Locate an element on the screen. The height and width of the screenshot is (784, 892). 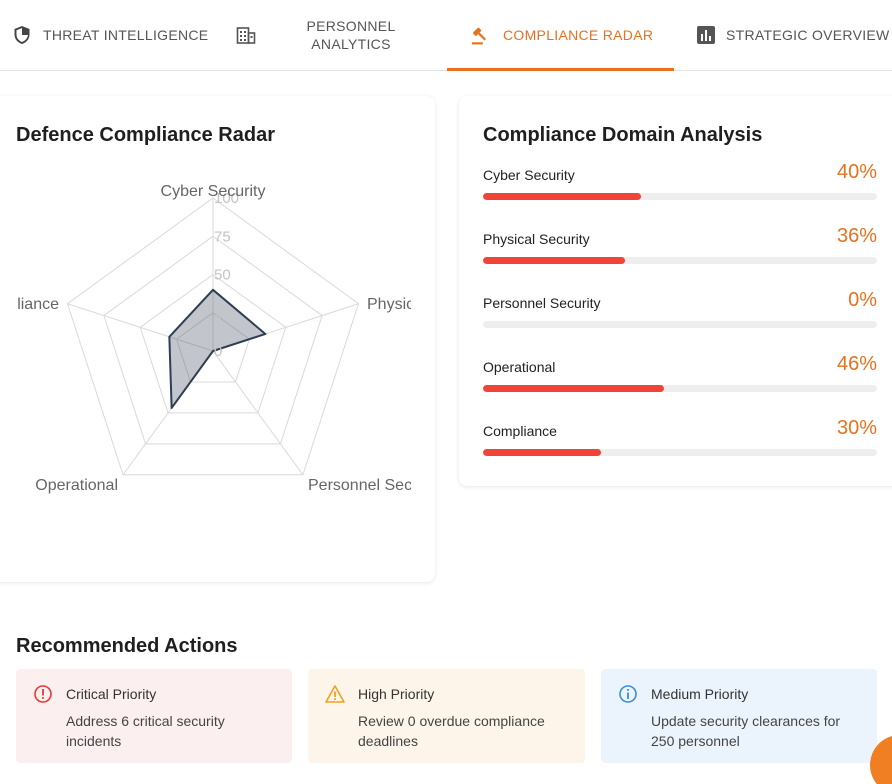
bar-chart-icon is located at coordinates (706, 35).